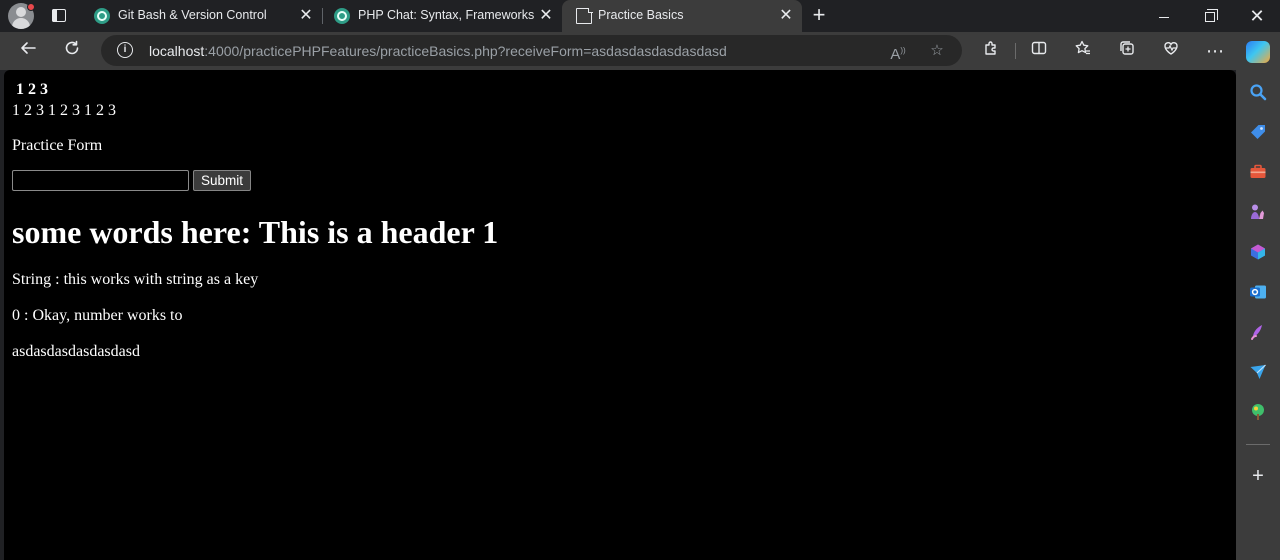 Image resolution: width=1280 pixels, height=560 pixels. What do you see at coordinates (21, 23) in the screenshot?
I see `profile-body-shape` at bounding box center [21, 23].